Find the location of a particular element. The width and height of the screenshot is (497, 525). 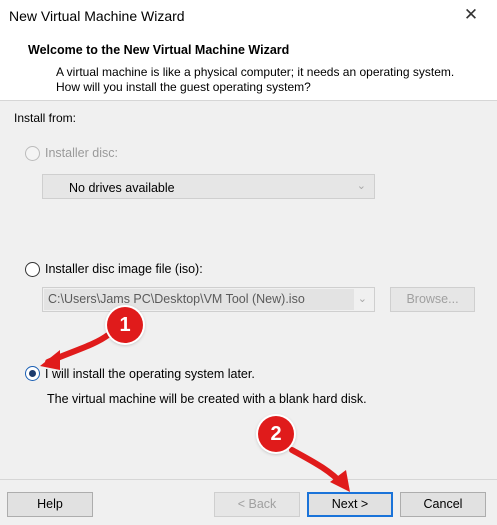

install-later-radio is located at coordinates (32, 373).